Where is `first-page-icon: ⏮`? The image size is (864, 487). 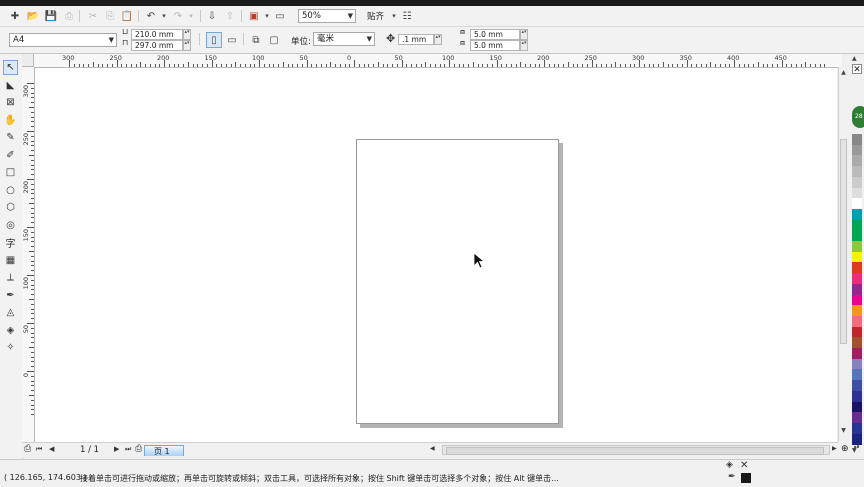 first-page-icon: ⏮ is located at coordinates (39, 449).